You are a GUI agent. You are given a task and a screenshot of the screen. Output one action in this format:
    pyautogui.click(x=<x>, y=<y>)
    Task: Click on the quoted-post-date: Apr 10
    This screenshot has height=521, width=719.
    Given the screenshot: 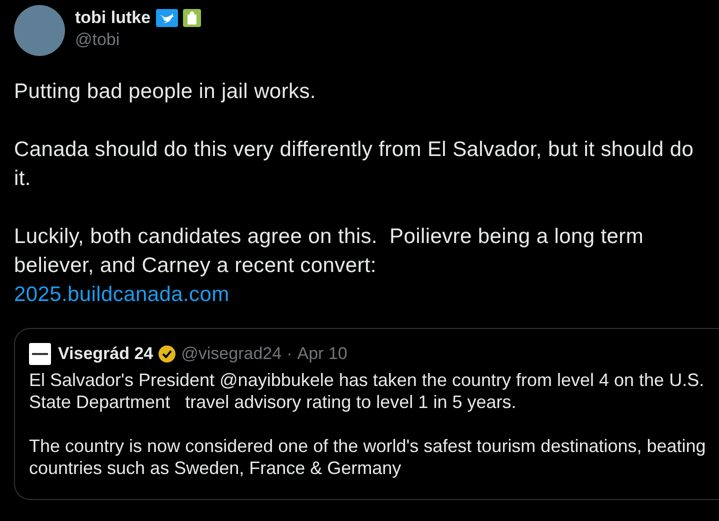 What is the action you would take?
    pyautogui.click(x=322, y=354)
    